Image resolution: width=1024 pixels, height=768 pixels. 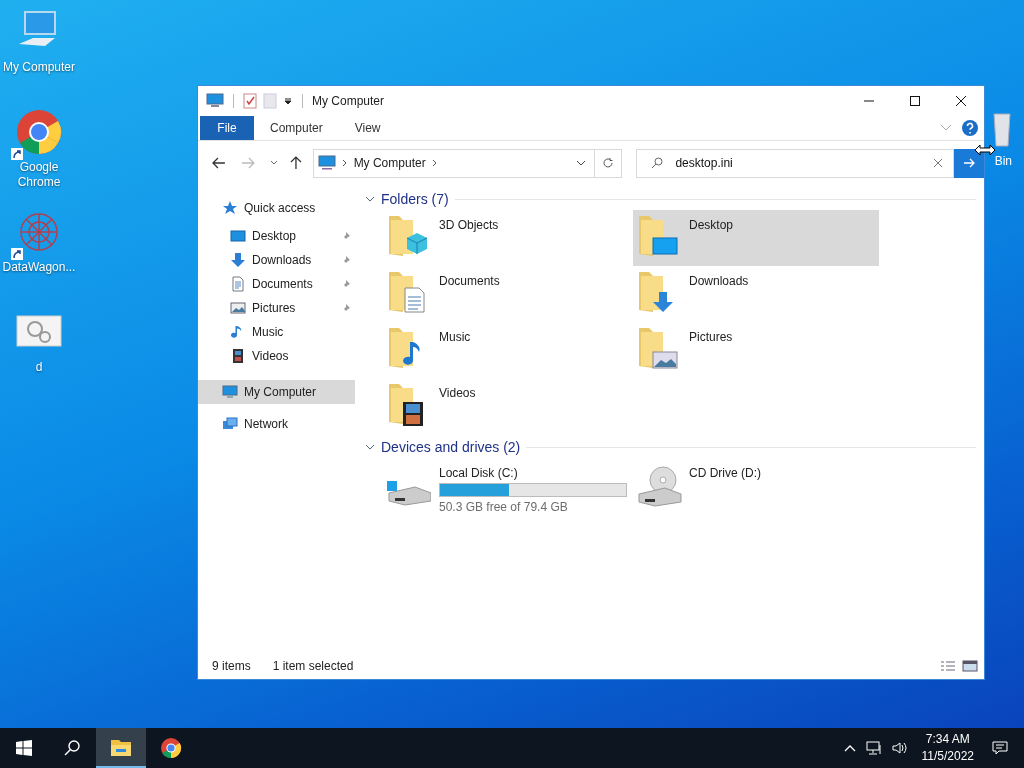 I want to click on ribbon-tab: Computer, so click(x=296, y=128).